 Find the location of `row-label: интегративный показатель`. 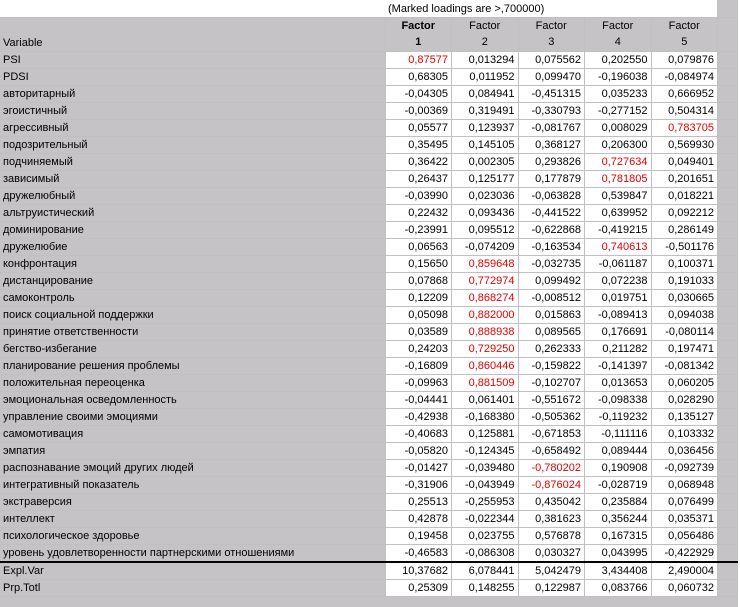

row-label: интегративный показатель is located at coordinates (192, 485).